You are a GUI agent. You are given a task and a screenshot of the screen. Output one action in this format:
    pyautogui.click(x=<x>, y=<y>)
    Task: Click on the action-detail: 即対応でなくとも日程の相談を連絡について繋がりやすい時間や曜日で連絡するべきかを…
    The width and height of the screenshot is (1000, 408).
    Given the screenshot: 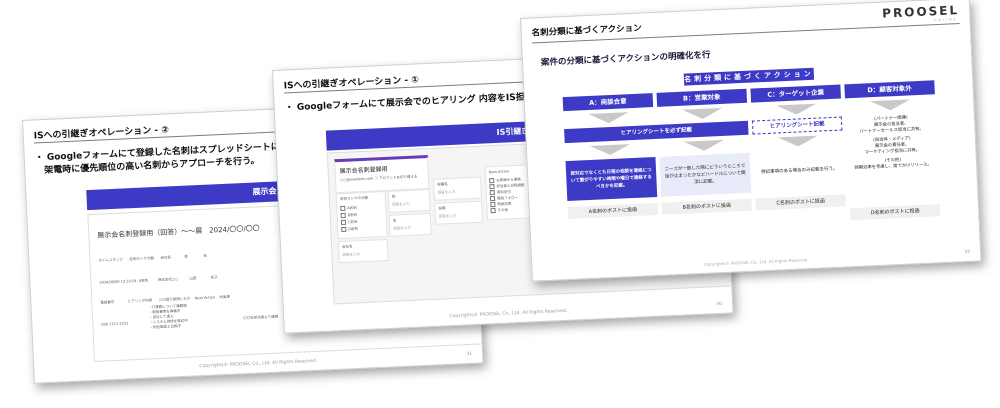 What is the action you would take?
    pyautogui.click(x=611, y=179)
    